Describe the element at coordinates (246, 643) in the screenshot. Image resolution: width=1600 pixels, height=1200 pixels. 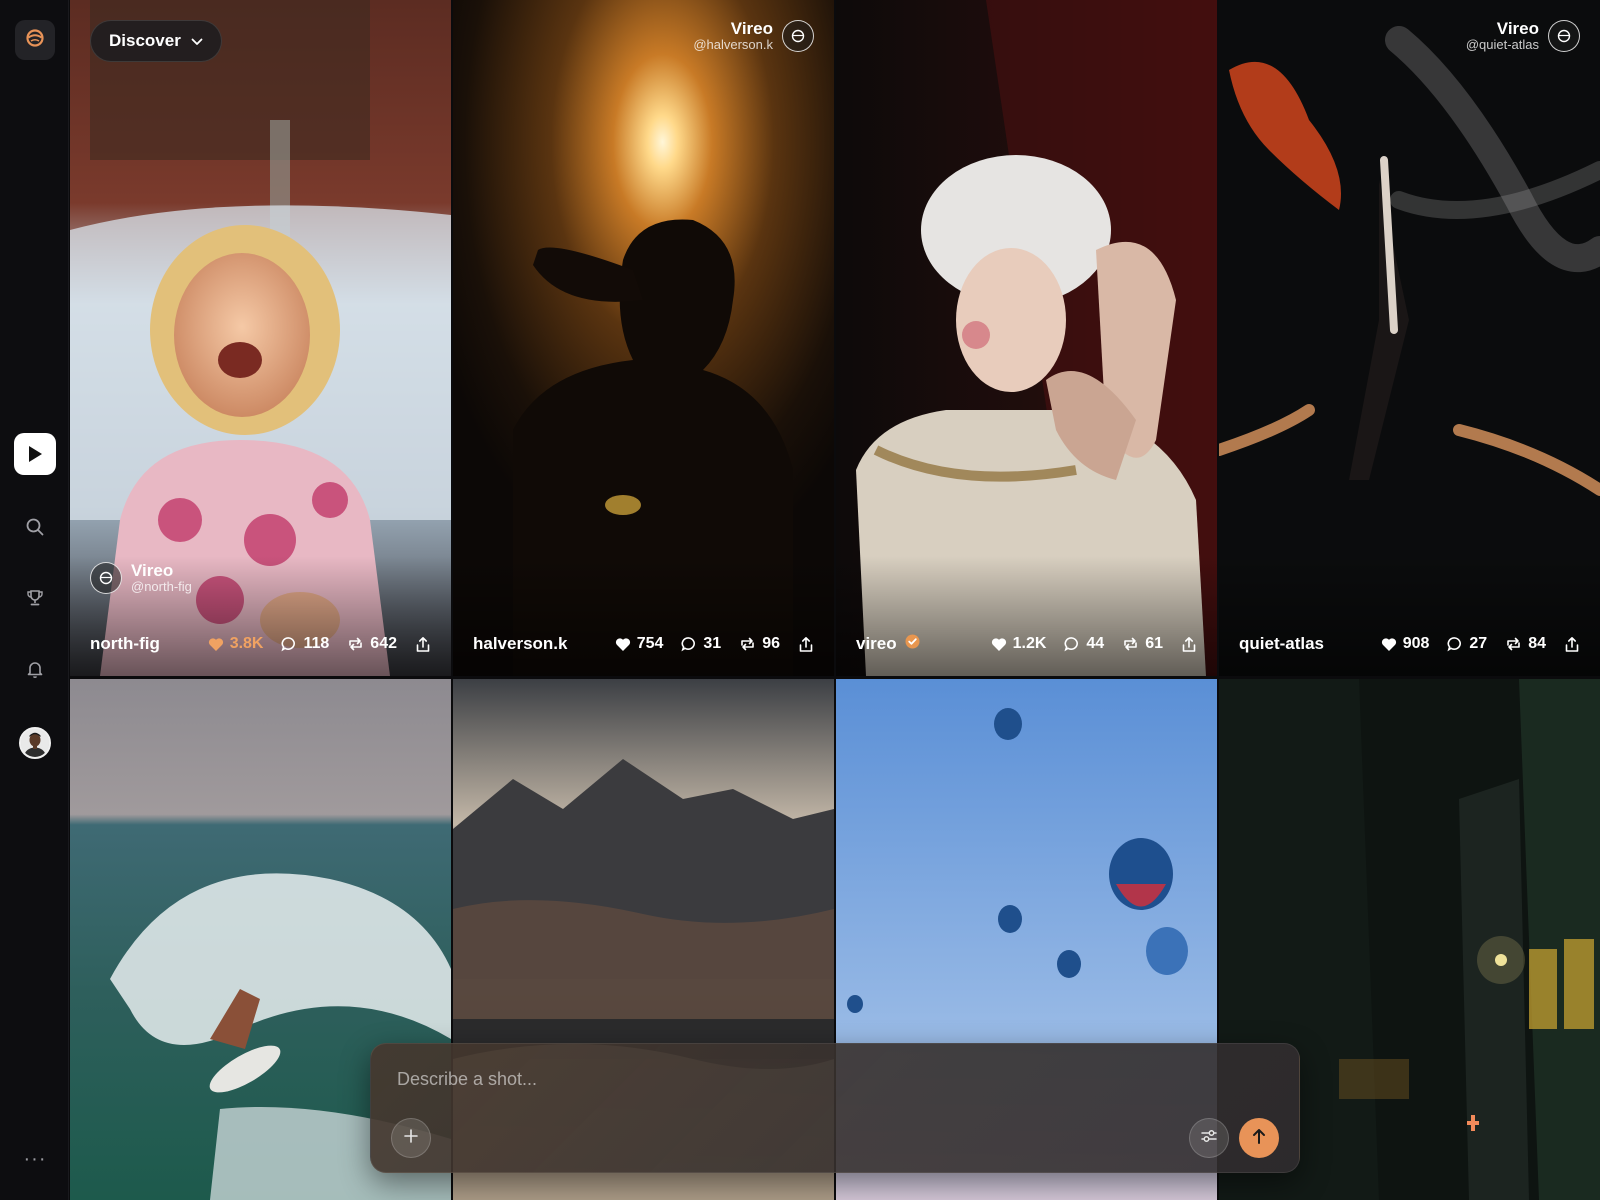
I see `like-count: 3.8K` at that location.